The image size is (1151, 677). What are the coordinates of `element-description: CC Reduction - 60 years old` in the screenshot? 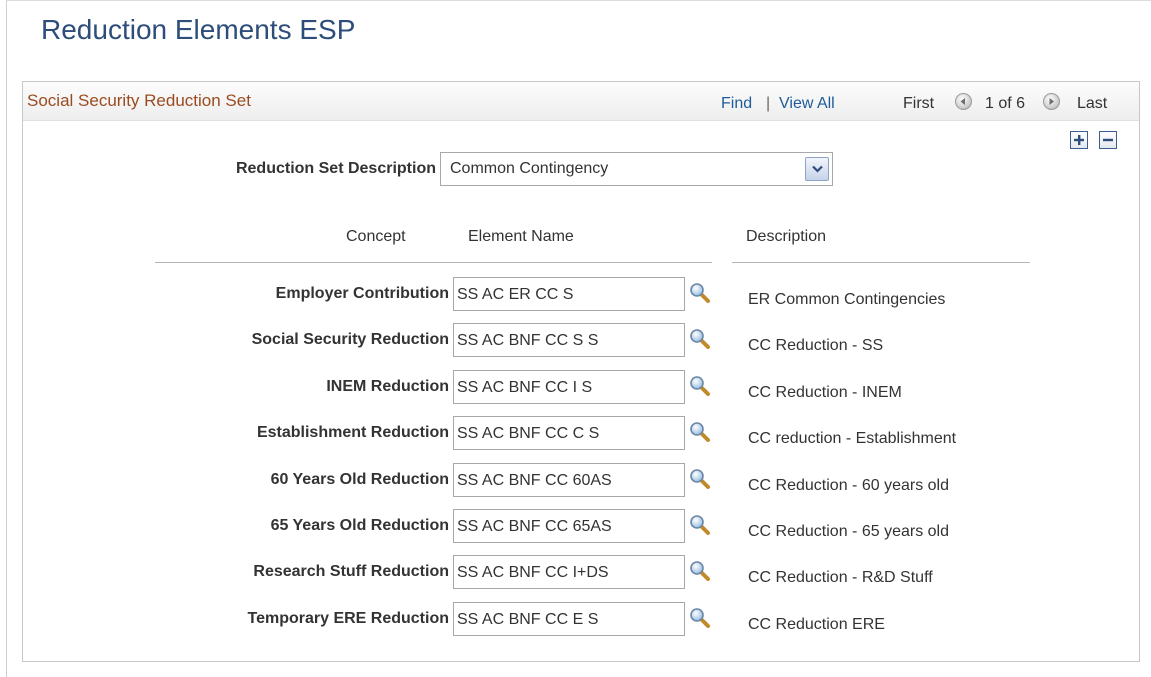 It's located at (848, 485).